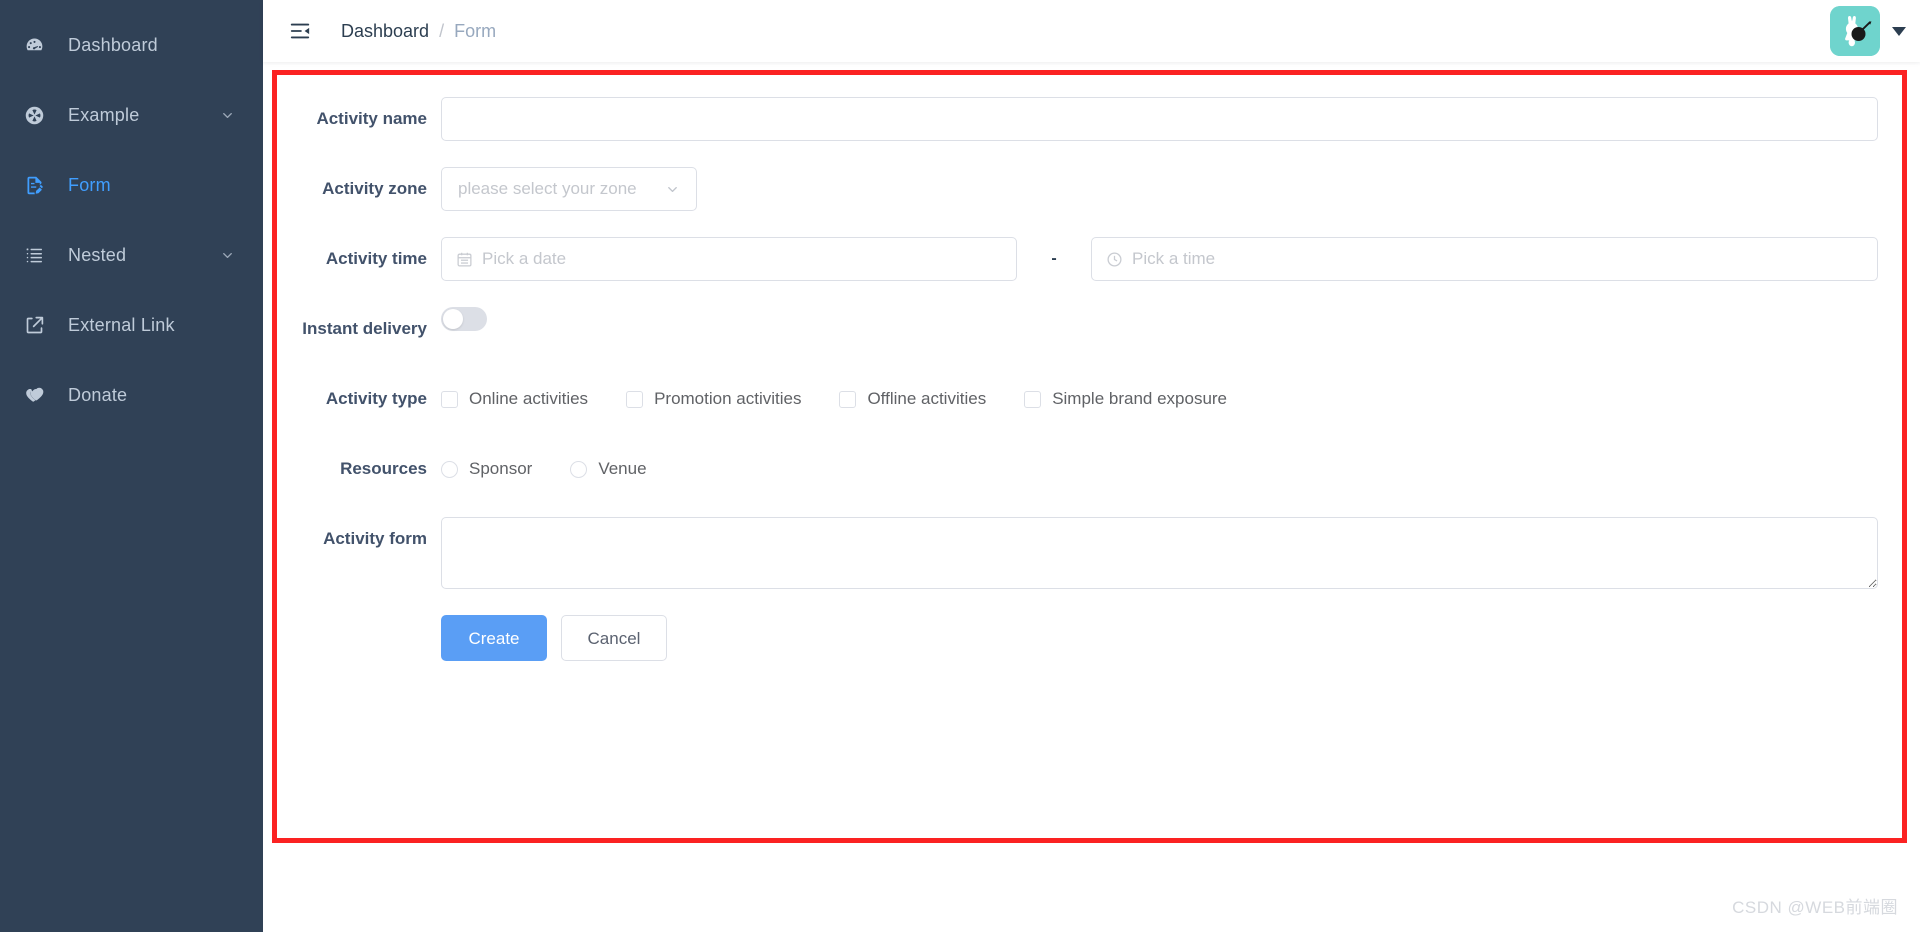 This screenshot has height=932, width=1920. I want to click on avatar-dropdown, so click(1868, 31).